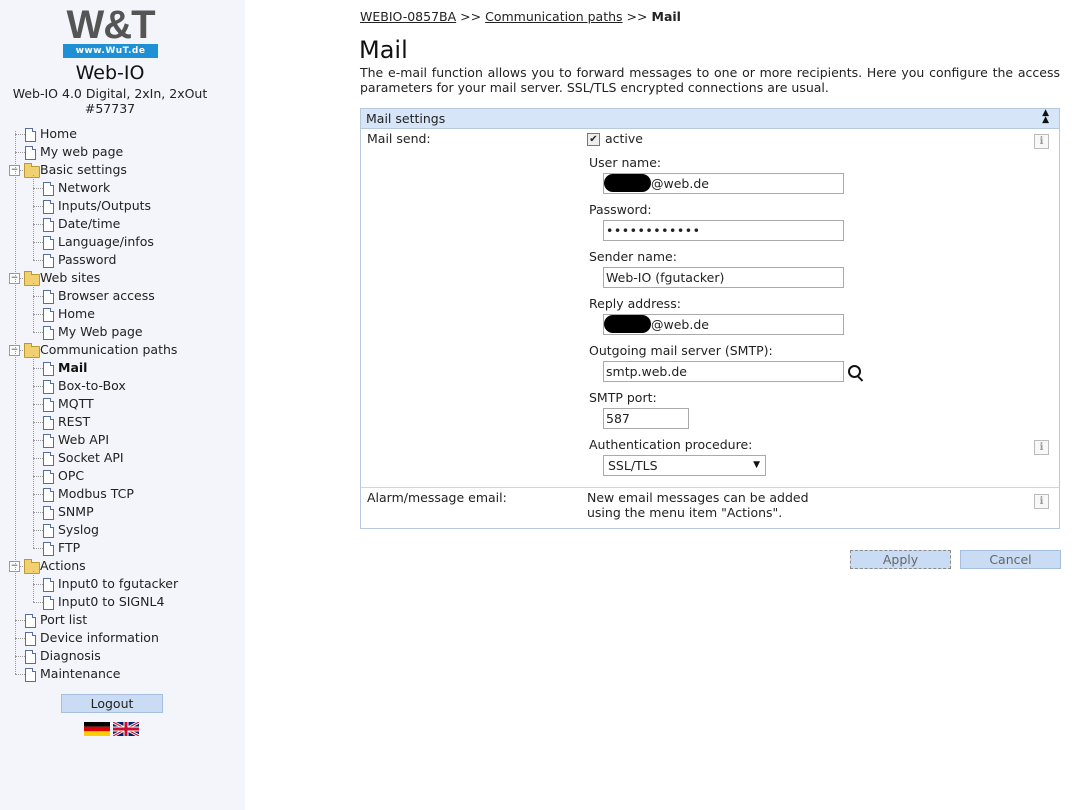  What do you see at coordinates (84, 187) in the screenshot?
I see `nav-item-label: Network` at bounding box center [84, 187].